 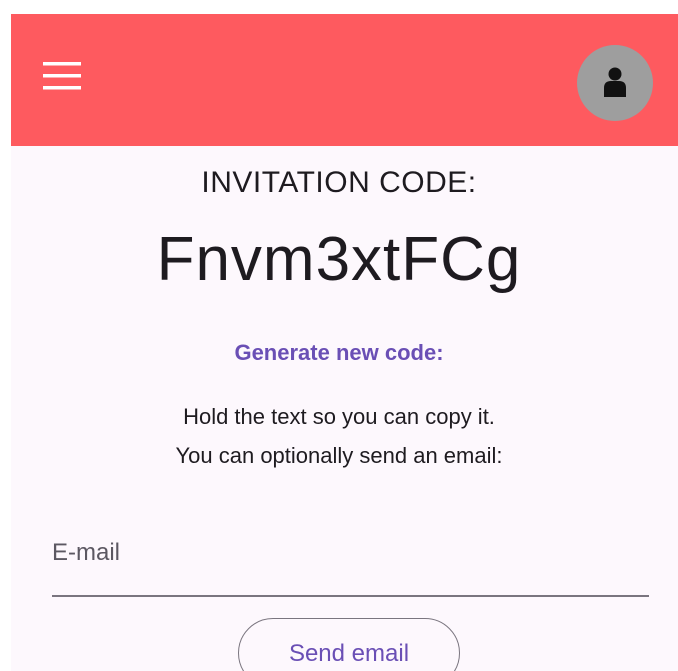 What do you see at coordinates (349, 644) in the screenshot?
I see `send-email-button: Send email` at bounding box center [349, 644].